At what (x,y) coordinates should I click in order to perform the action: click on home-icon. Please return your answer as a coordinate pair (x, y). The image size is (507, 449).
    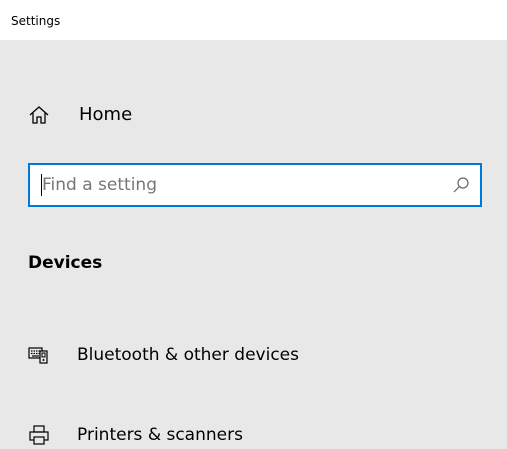
    Looking at the image, I should click on (39, 115).